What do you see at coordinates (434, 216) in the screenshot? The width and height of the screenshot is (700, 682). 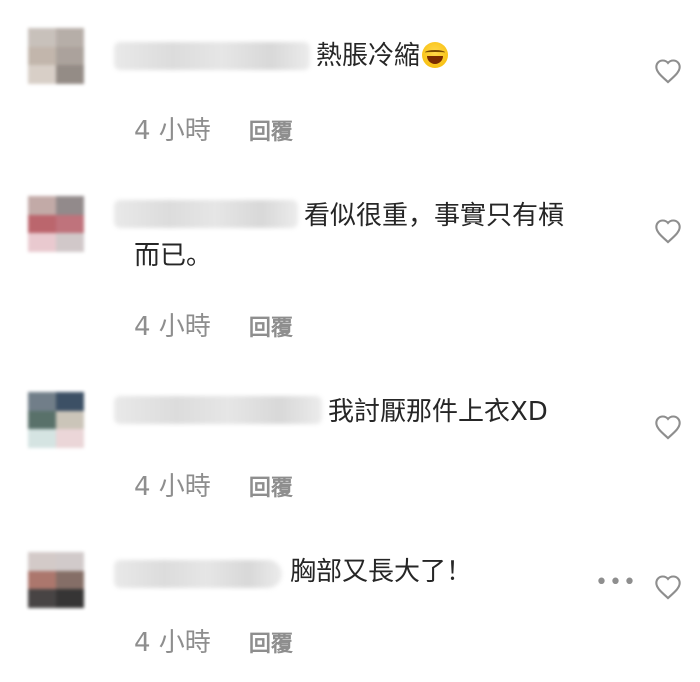 I see `comment-text: 看似很重，事實只有槓` at bounding box center [434, 216].